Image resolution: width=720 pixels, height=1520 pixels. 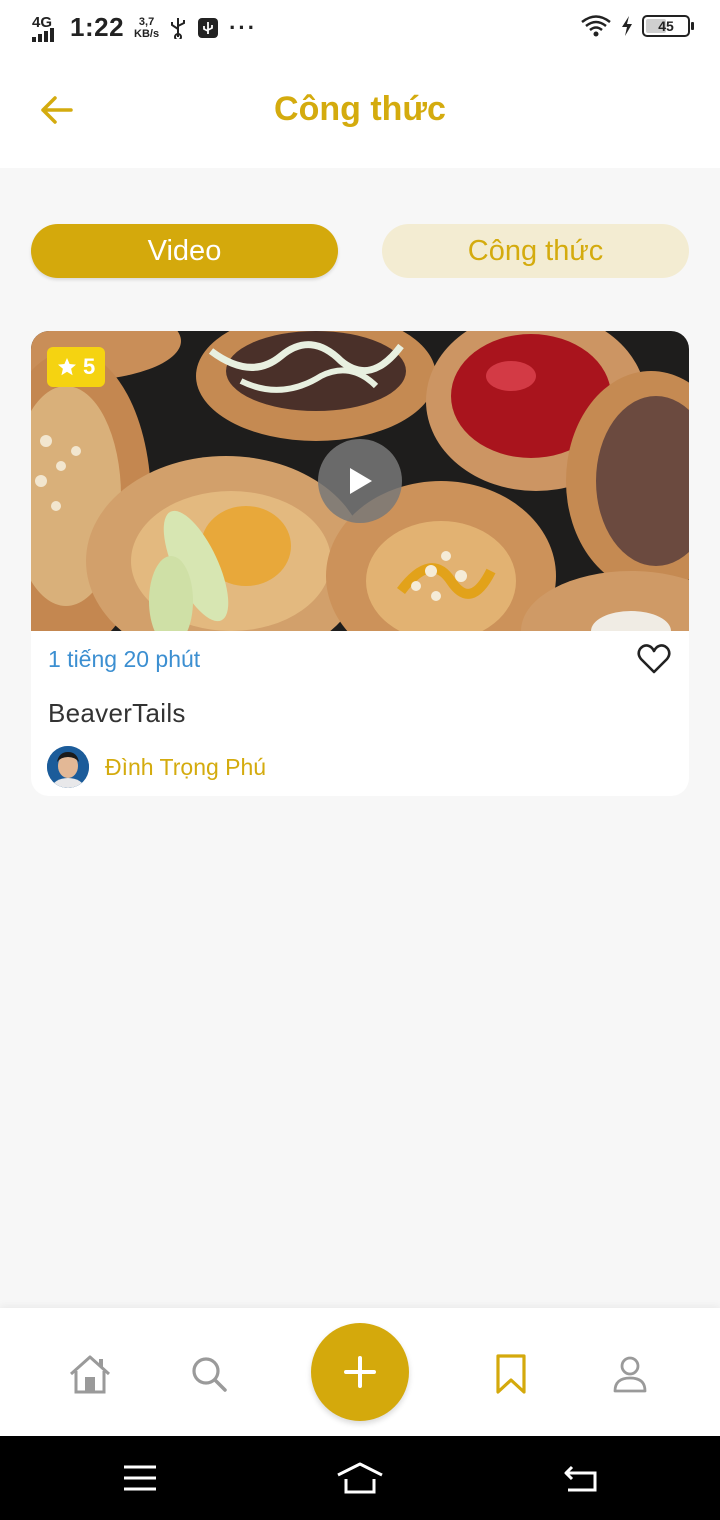 What do you see at coordinates (637, 26) in the screenshot?
I see `status-right: 45` at bounding box center [637, 26].